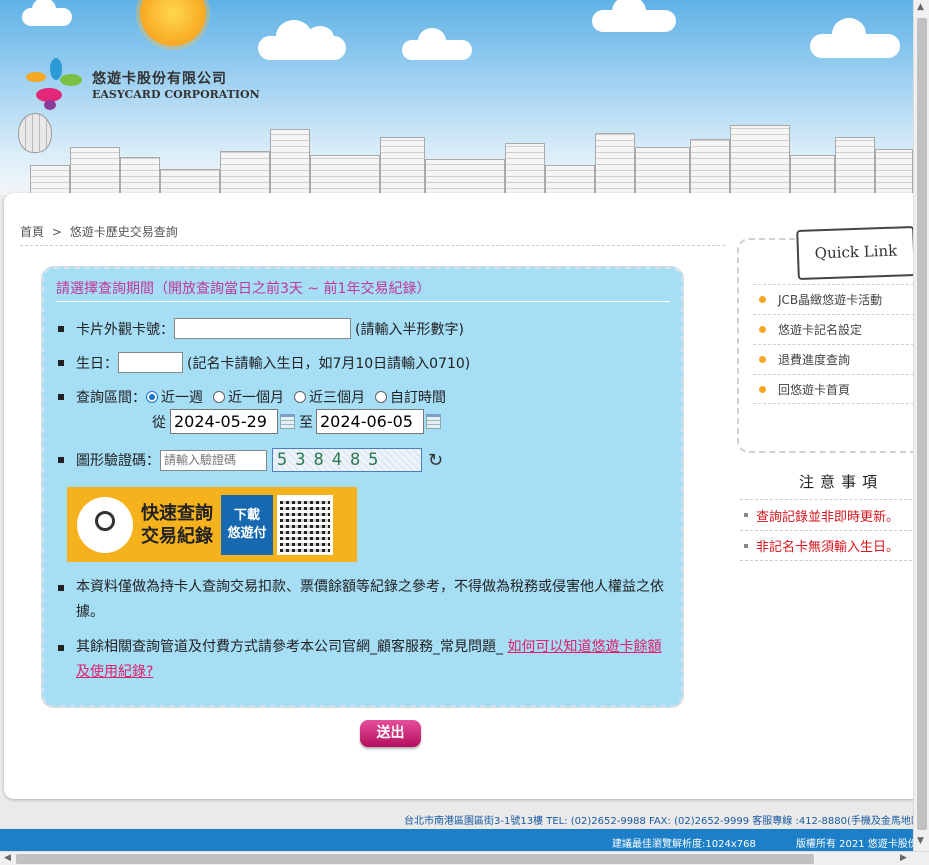 The width and height of the screenshot is (929, 865). What do you see at coordinates (836, 299) in the screenshot?
I see `quick-link-item: JCB晶緻悠遊卡活動` at bounding box center [836, 299].